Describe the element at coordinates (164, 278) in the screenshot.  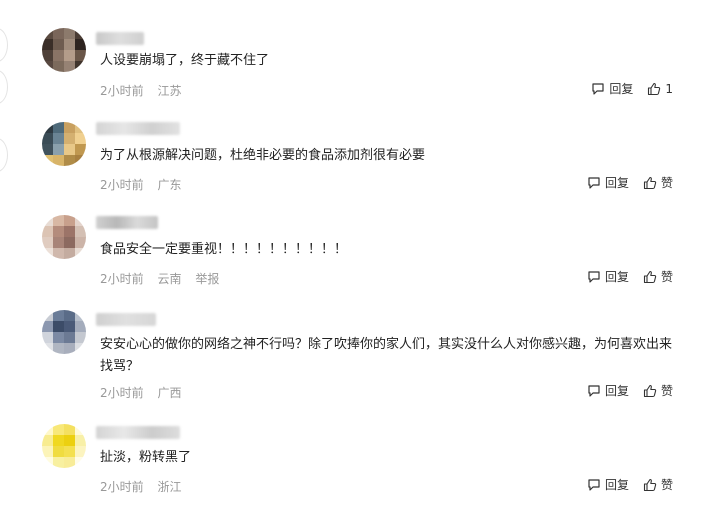
I see `comment-meta: 2小时前 云南 举报` at that location.